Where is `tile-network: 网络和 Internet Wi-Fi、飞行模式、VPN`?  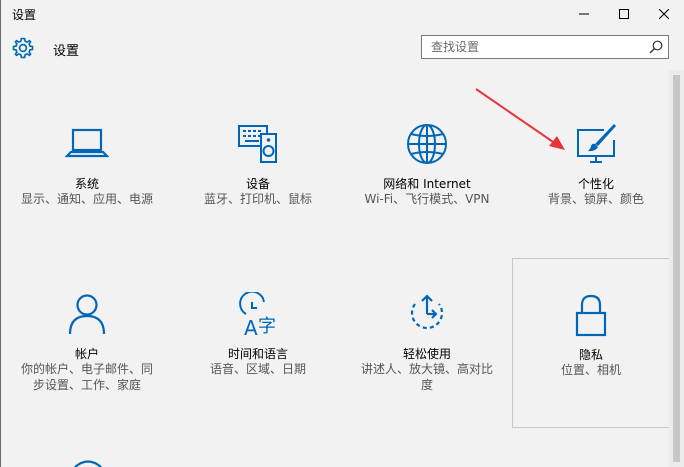 tile-network: 网络和 Internet Wi-Fi、飞行模式、VPN is located at coordinates (427, 179).